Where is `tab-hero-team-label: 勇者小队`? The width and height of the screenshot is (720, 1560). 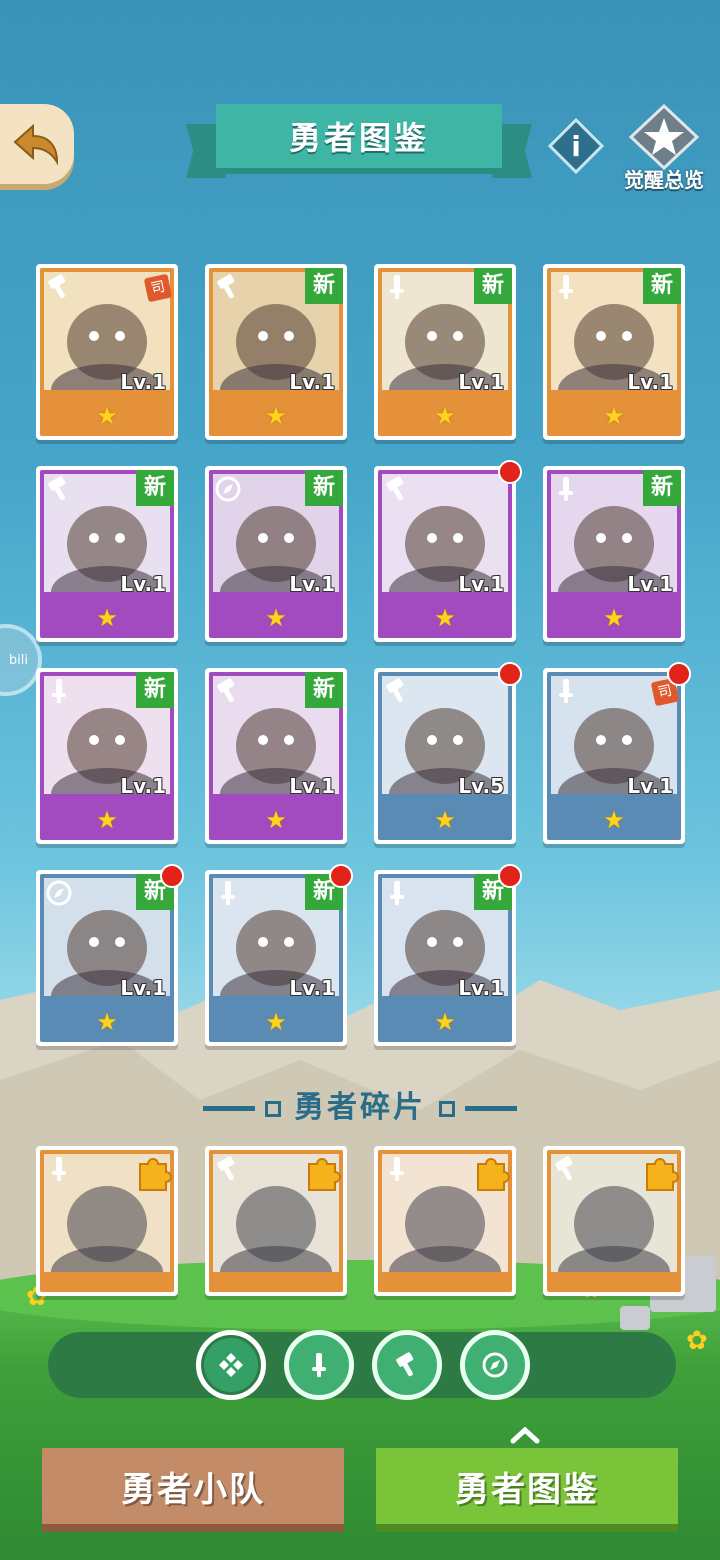
tab-hero-team-label: 勇者小队 is located at coordinates (193, 1489).